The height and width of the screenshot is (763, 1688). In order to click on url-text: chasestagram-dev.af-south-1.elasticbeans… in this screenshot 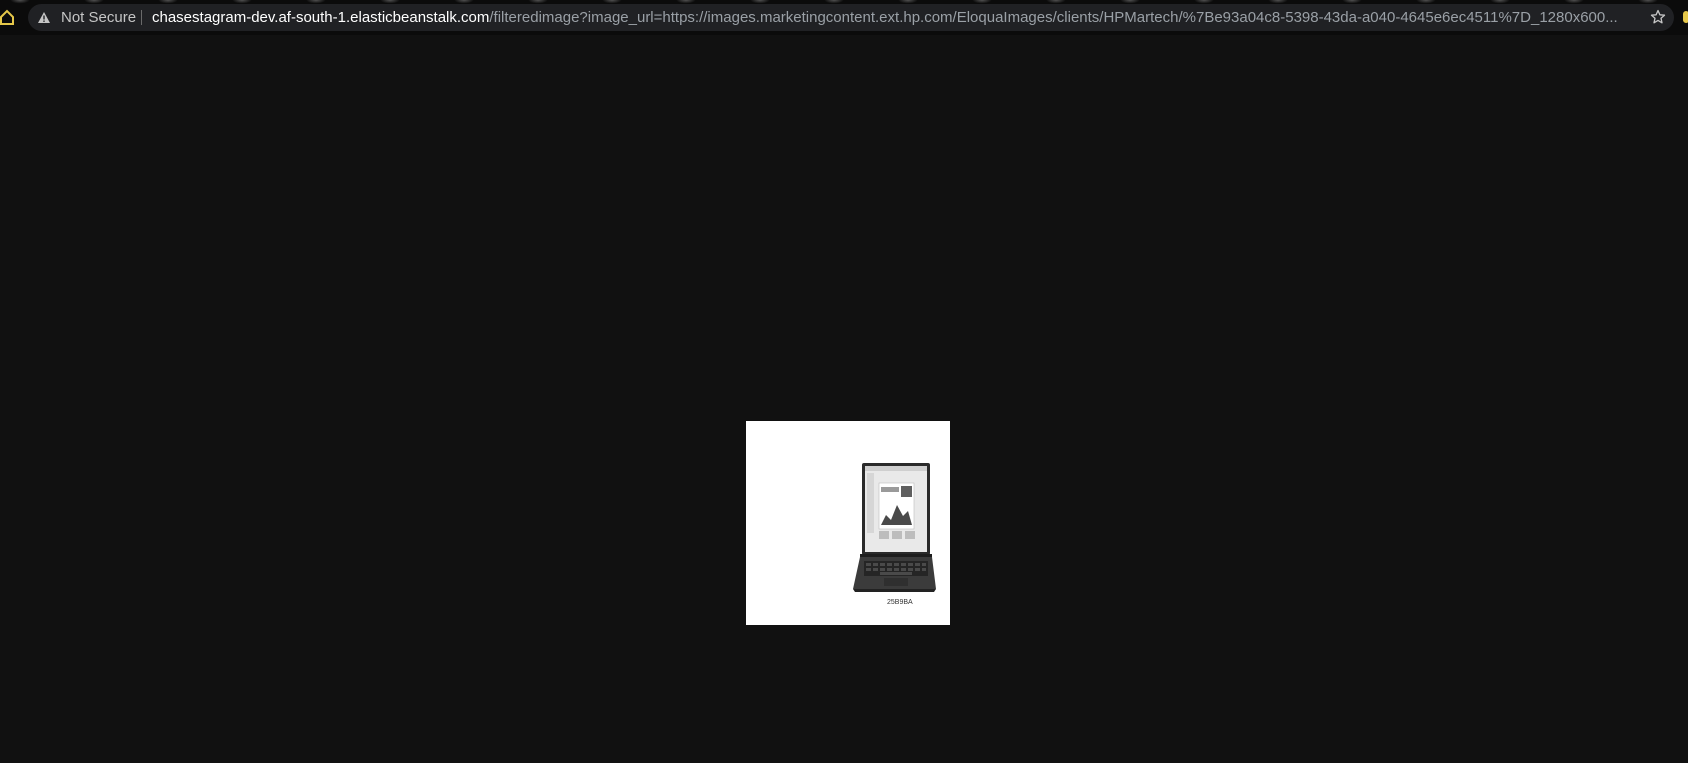, I will do `click(901, 17)`.